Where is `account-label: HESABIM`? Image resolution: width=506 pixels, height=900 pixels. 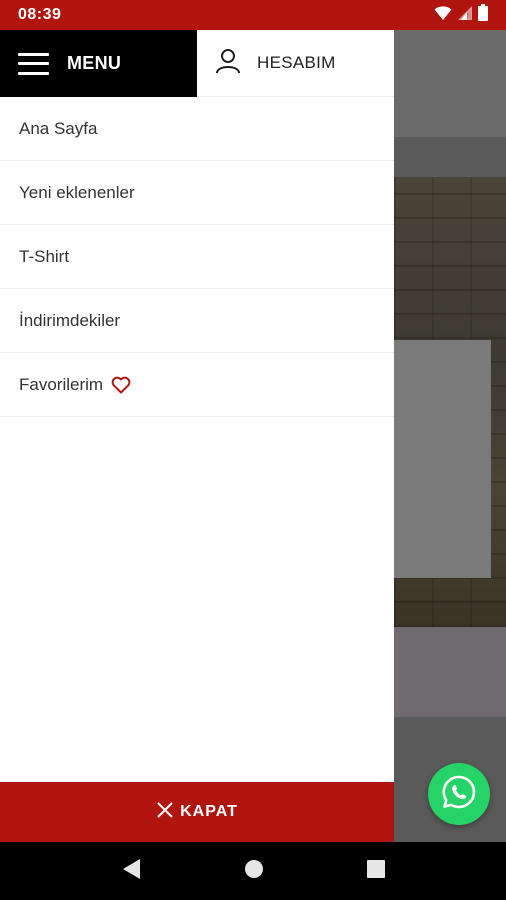
account-label: HESABIM is located at coordinates (296, 62).